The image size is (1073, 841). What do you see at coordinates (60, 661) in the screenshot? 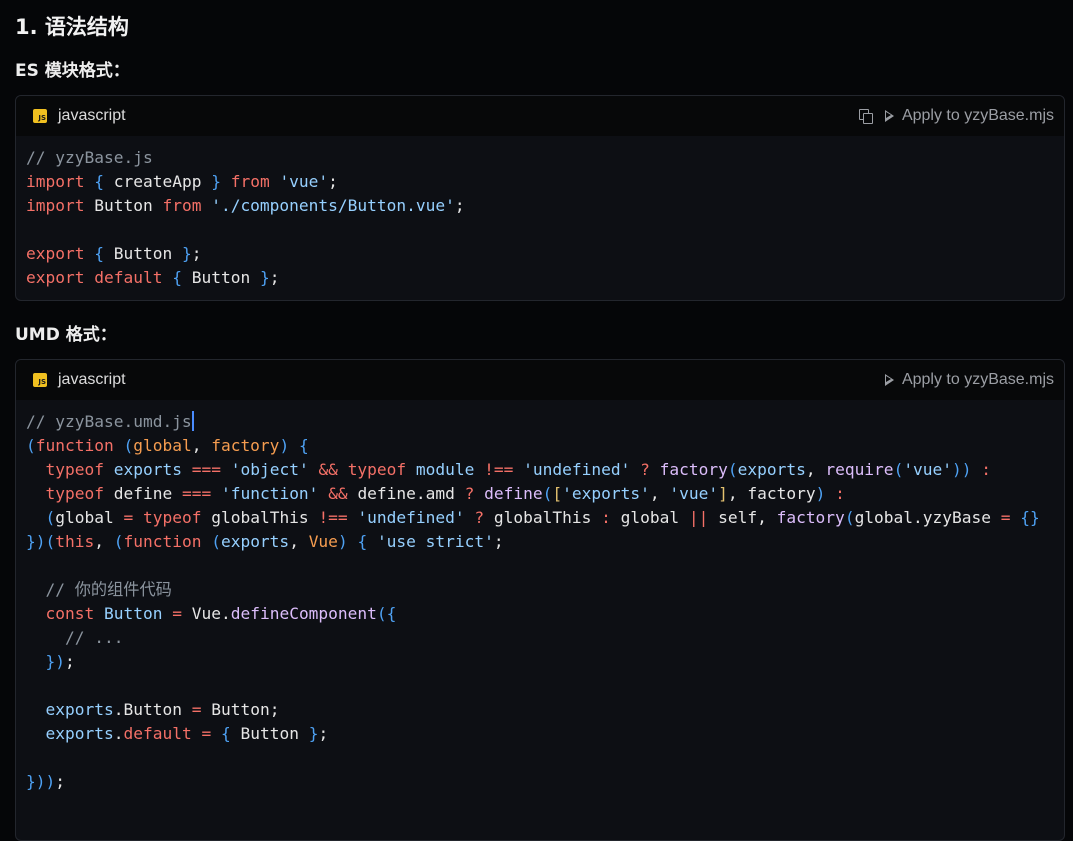
I see `code-line: });` at bounding box center [60, 661].